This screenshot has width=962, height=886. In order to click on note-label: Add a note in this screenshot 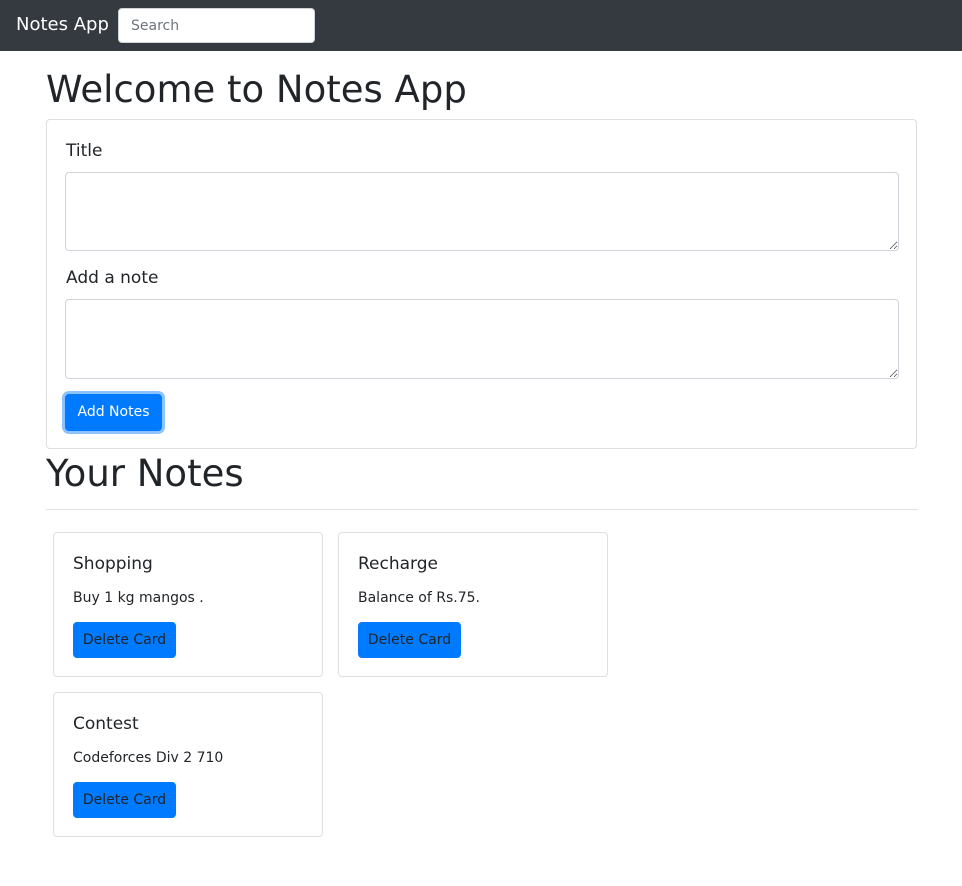, I will do `click(112, 278)`.